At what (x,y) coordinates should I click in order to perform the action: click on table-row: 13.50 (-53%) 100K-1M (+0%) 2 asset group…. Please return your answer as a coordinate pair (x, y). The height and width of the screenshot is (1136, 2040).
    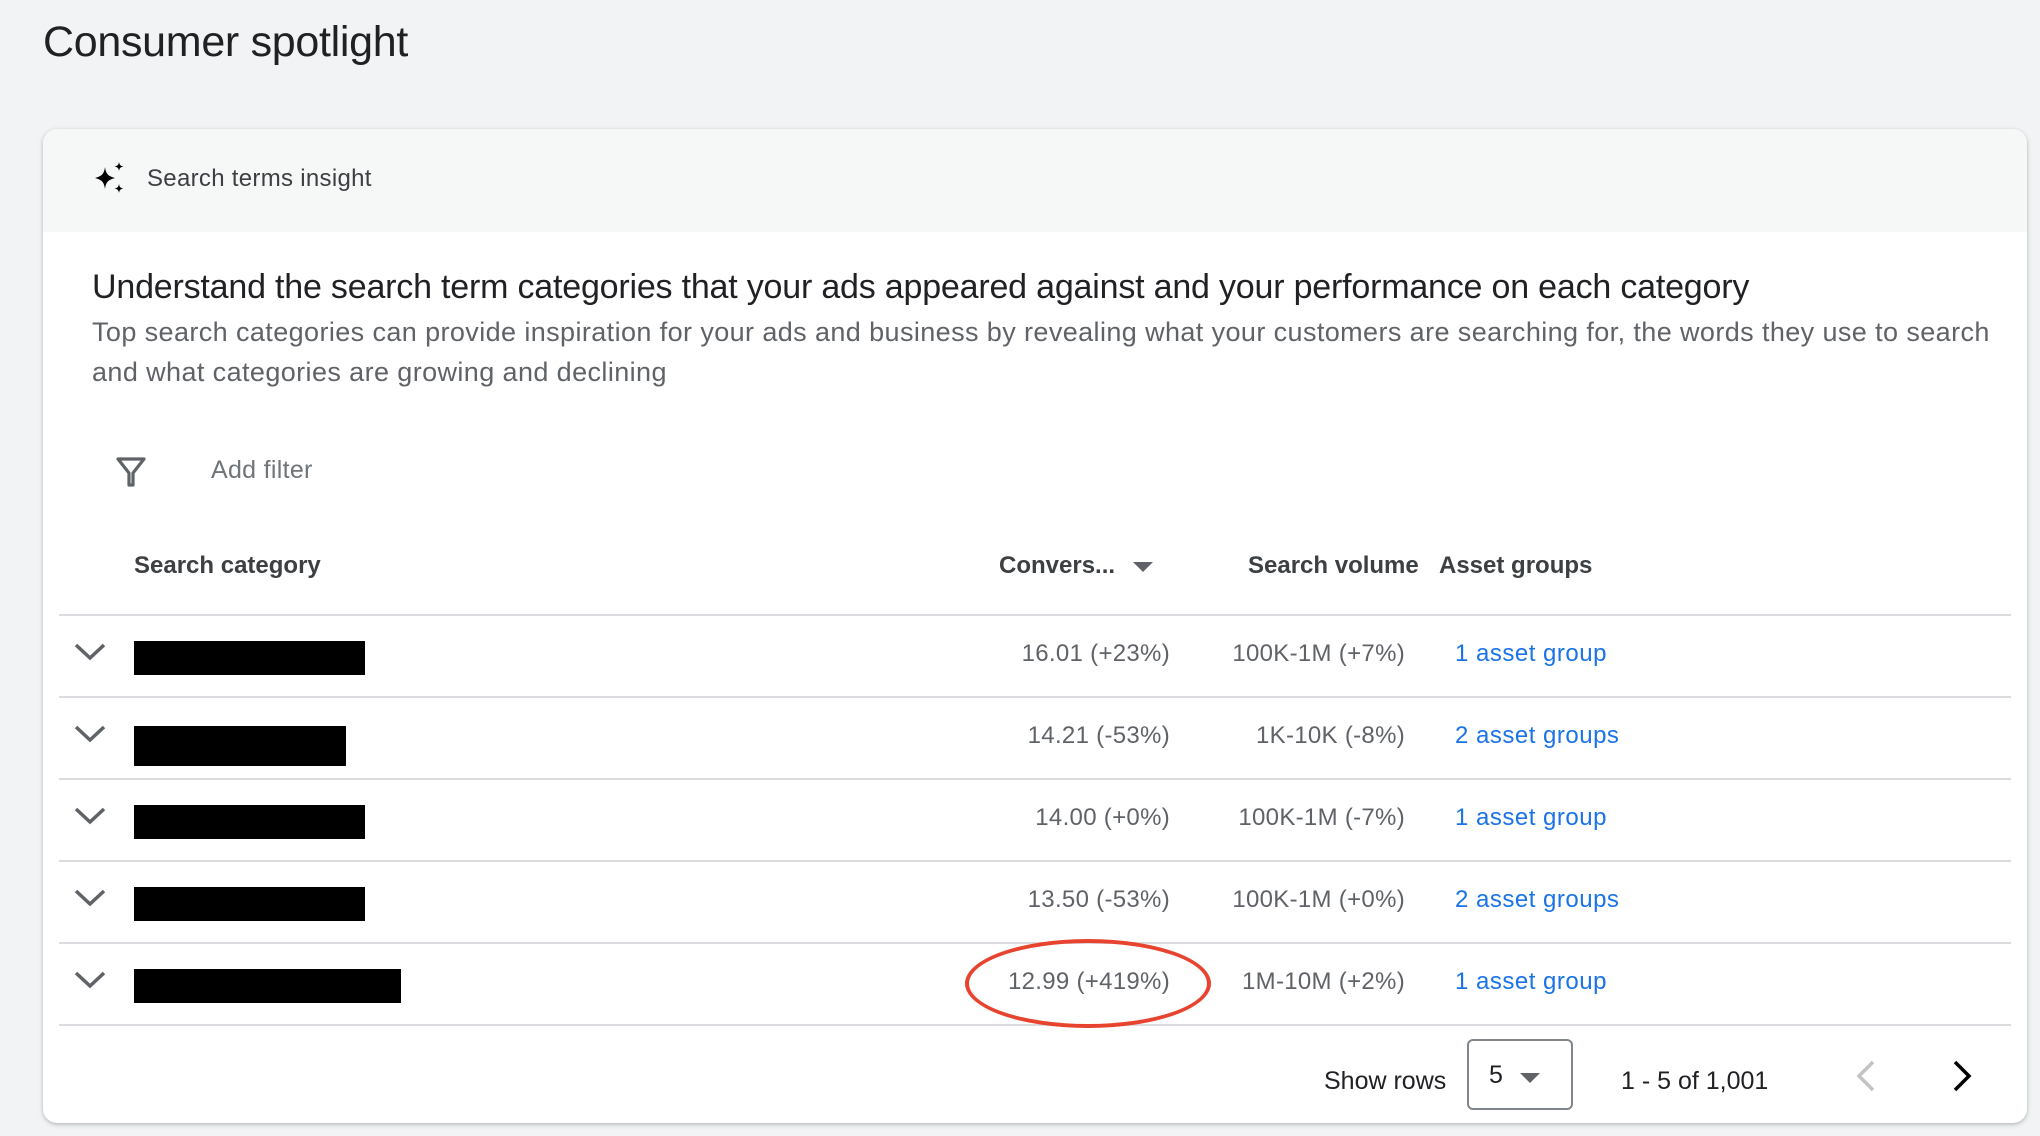
    Looking at the image, I should click on (1035, 903).